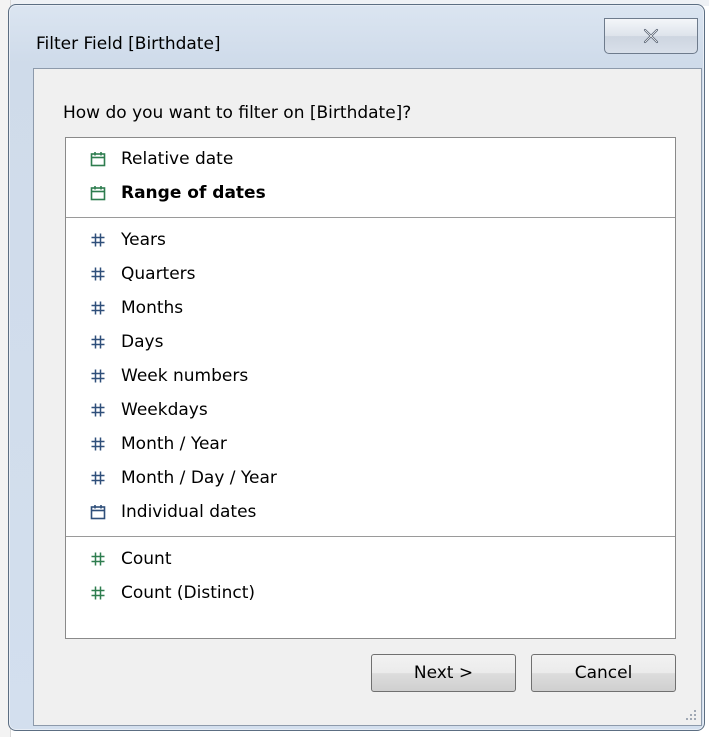 Image resolution: width=709 pixels, height=737 pixels. I want to click on option-label: Days, so click(142, 342).